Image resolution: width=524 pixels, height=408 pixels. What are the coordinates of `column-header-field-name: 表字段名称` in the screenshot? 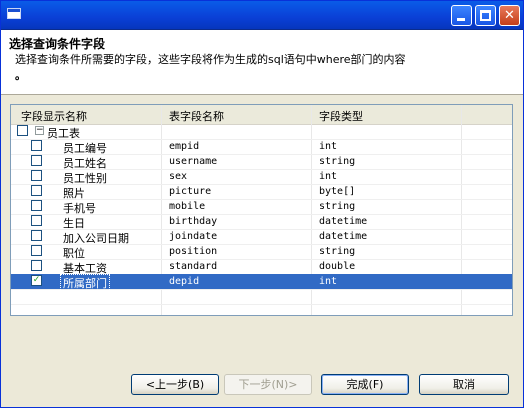 It's located at (196, 116).